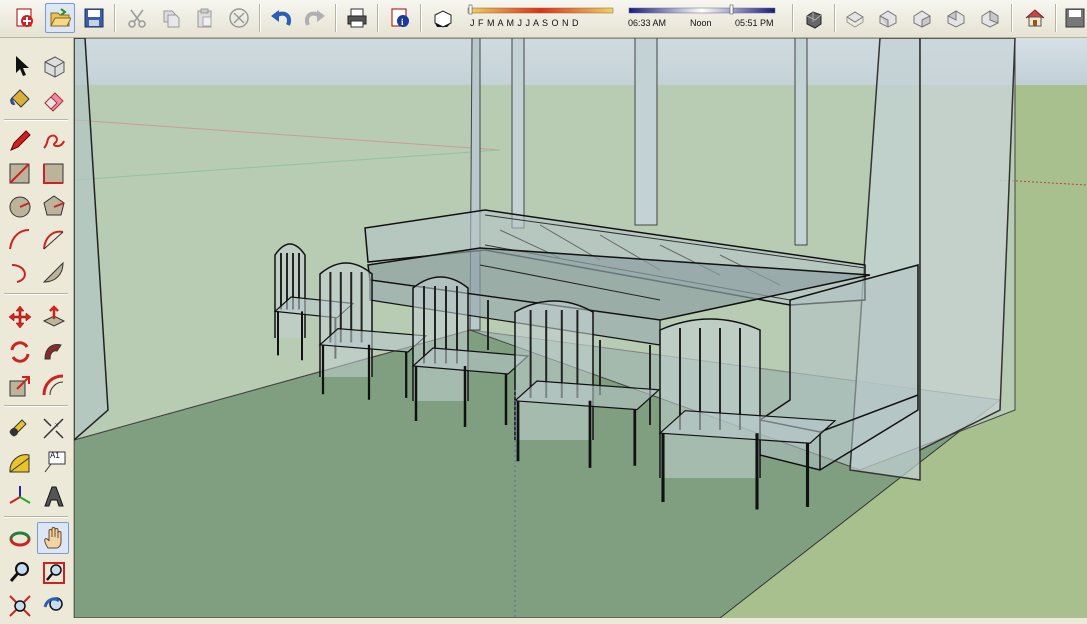  Describe the element at coordinates (525, 23) in the screenshot. I see `month-labels: J F M A M J J A S O N D` at that location.